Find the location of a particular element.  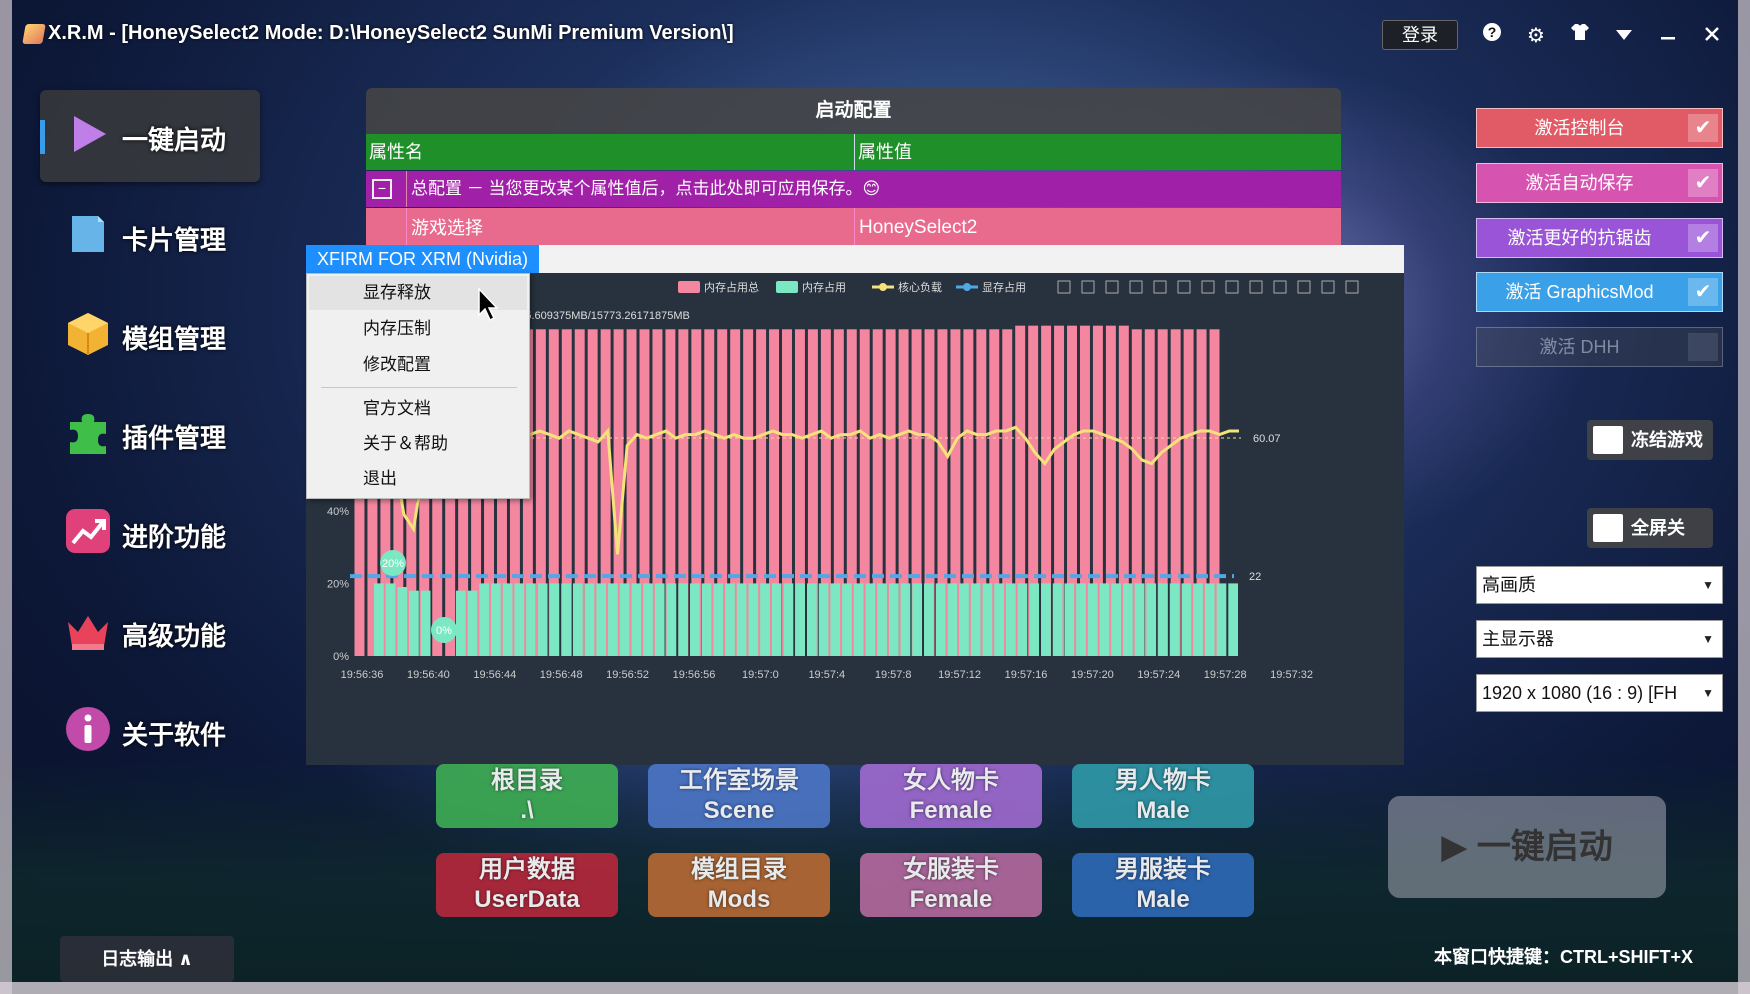

unchecked-box is located at coordinates (1703, 347).